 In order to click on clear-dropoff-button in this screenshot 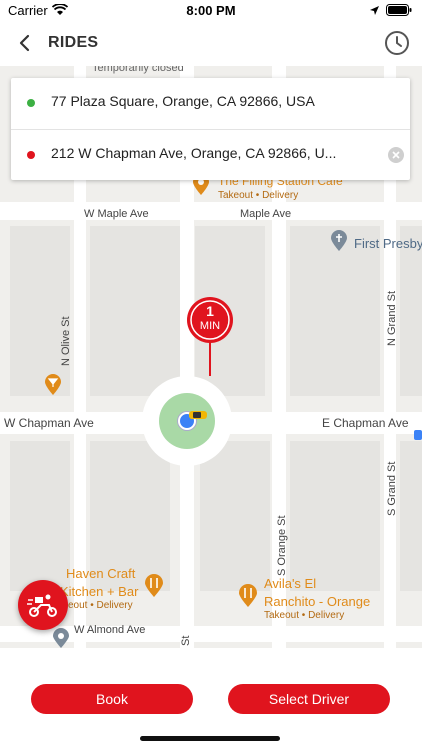, I will do `click(396, 155)`.